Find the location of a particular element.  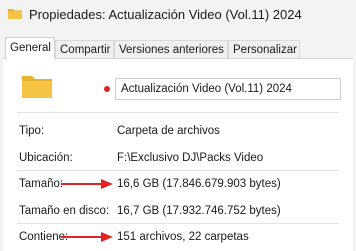

size-value: 16,6 GB (17.846.679.903 bytes) is located at coordinates (199, 184).